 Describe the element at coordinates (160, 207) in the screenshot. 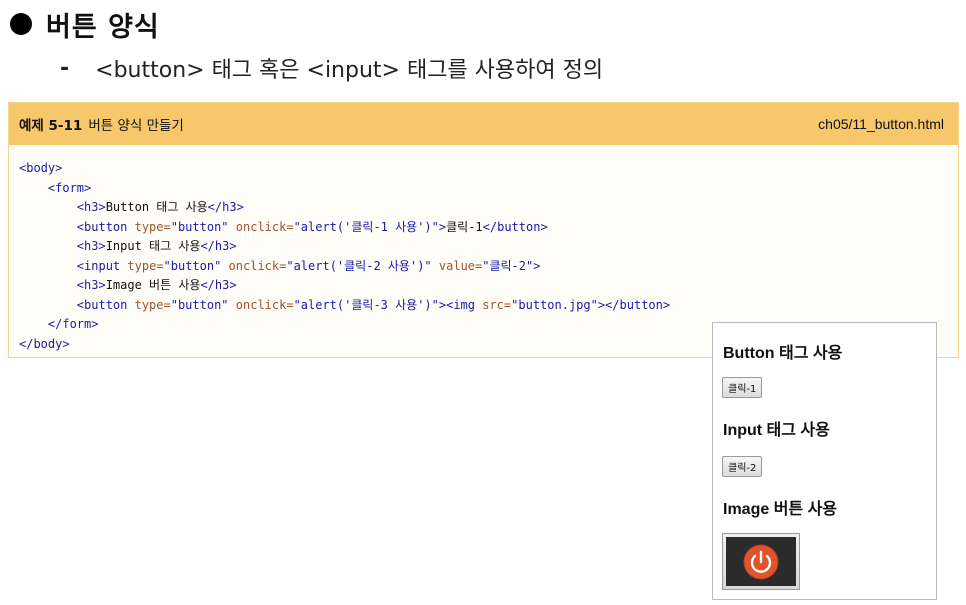

I see `code-line-3: <h3>Button 태그 사용</h3>` at that location.